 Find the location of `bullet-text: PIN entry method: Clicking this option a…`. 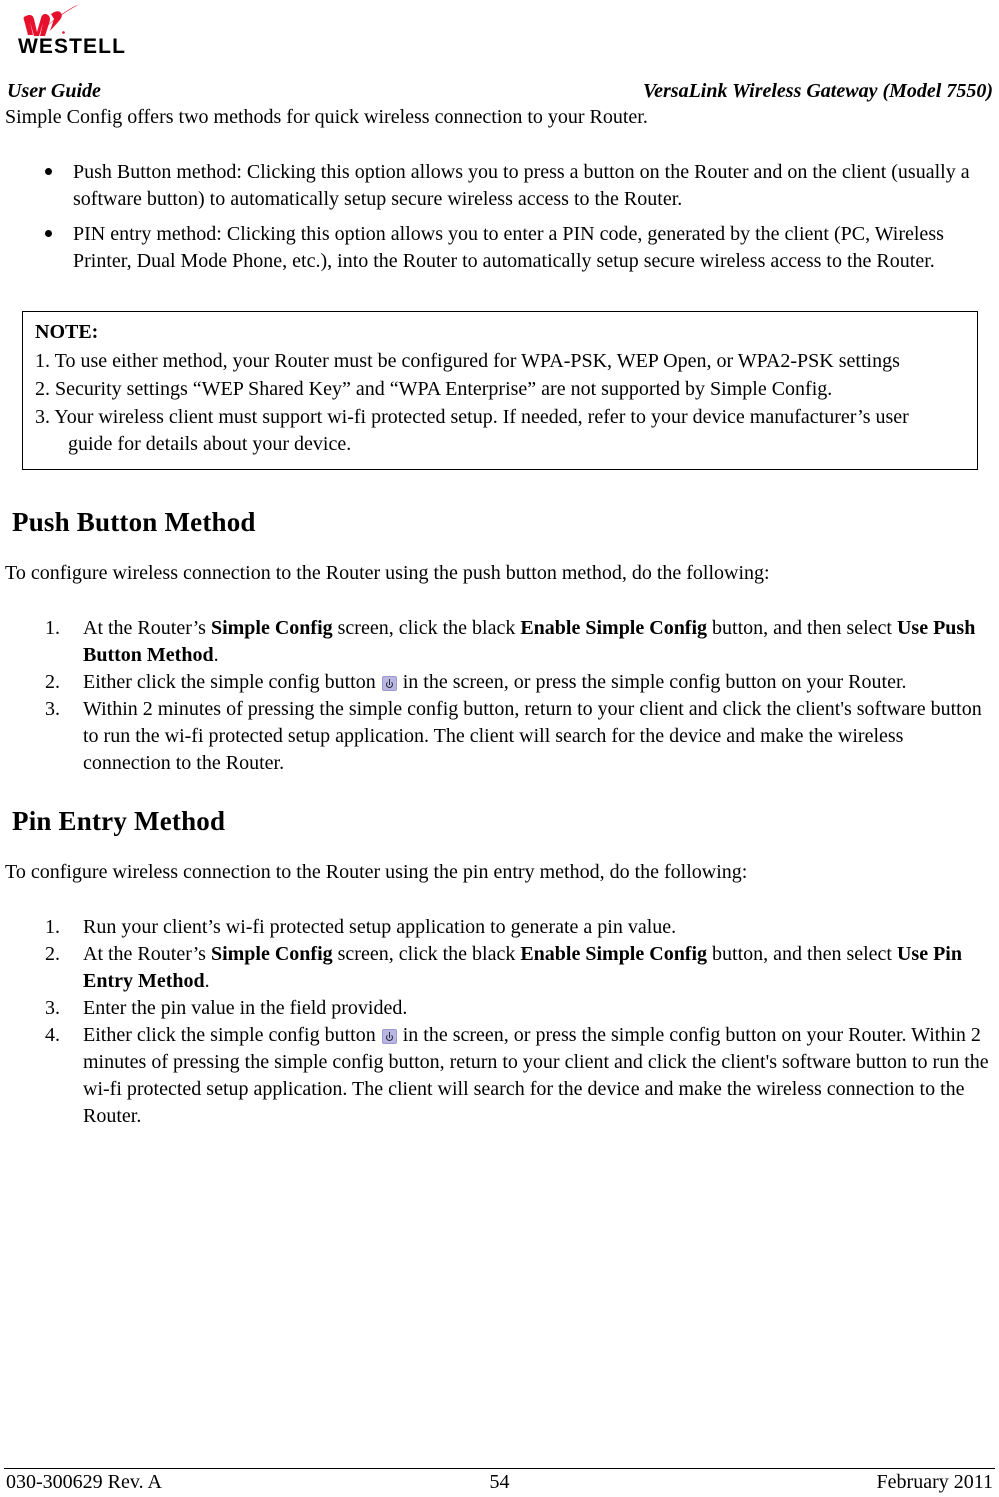

bullet-text: PIN entry method: Clicking this option a… is located at coordinates (508, 247).